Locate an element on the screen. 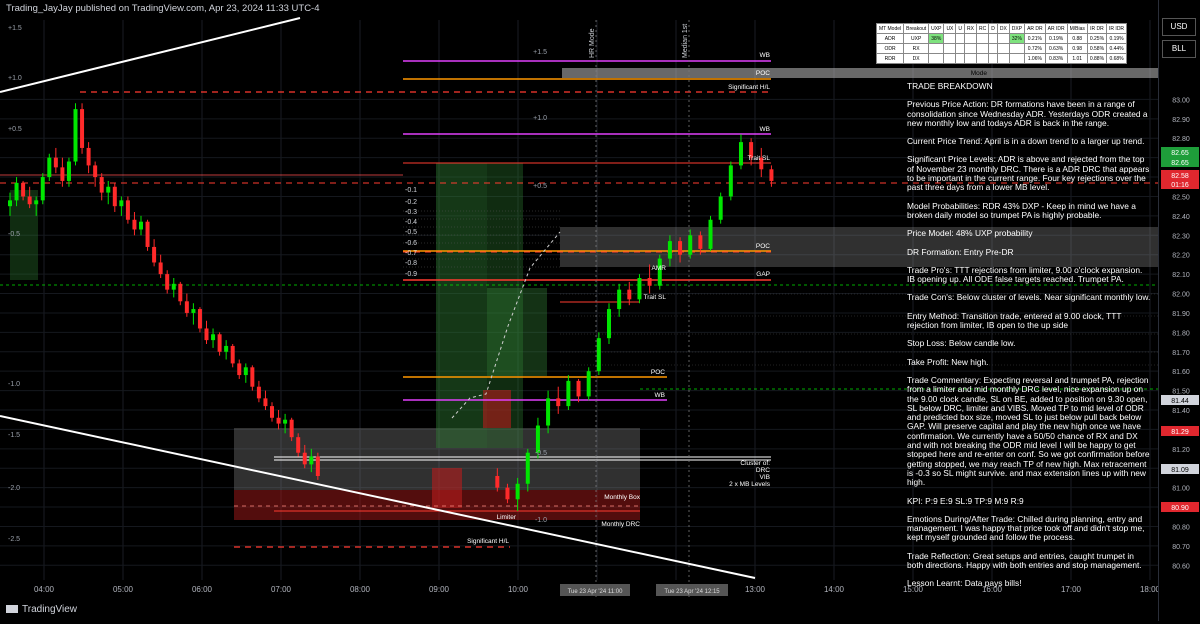 This screenshot has height=624, width=1200. model-table-row: ODR RX 0.72% 0.63% 0.98 0.58% 0.44% is located at coordinates (1001, 48).